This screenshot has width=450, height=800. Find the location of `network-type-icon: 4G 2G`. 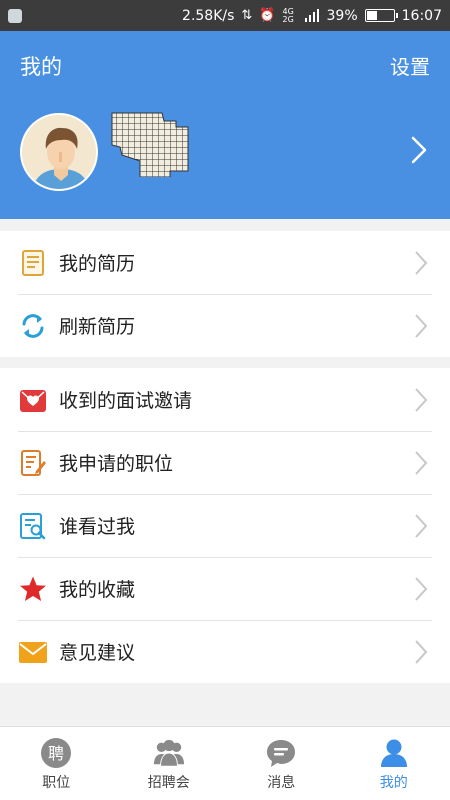

network-type-icon: 4G 2G is located at coordinates (288, 15).